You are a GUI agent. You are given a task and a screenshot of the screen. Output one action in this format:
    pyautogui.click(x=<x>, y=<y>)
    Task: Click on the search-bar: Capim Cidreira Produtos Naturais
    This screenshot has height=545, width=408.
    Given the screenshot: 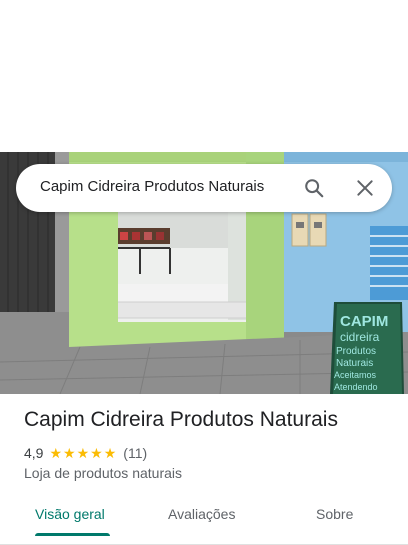 What is the action you would take?
    pyautogui.click(x=204, y=188)
    